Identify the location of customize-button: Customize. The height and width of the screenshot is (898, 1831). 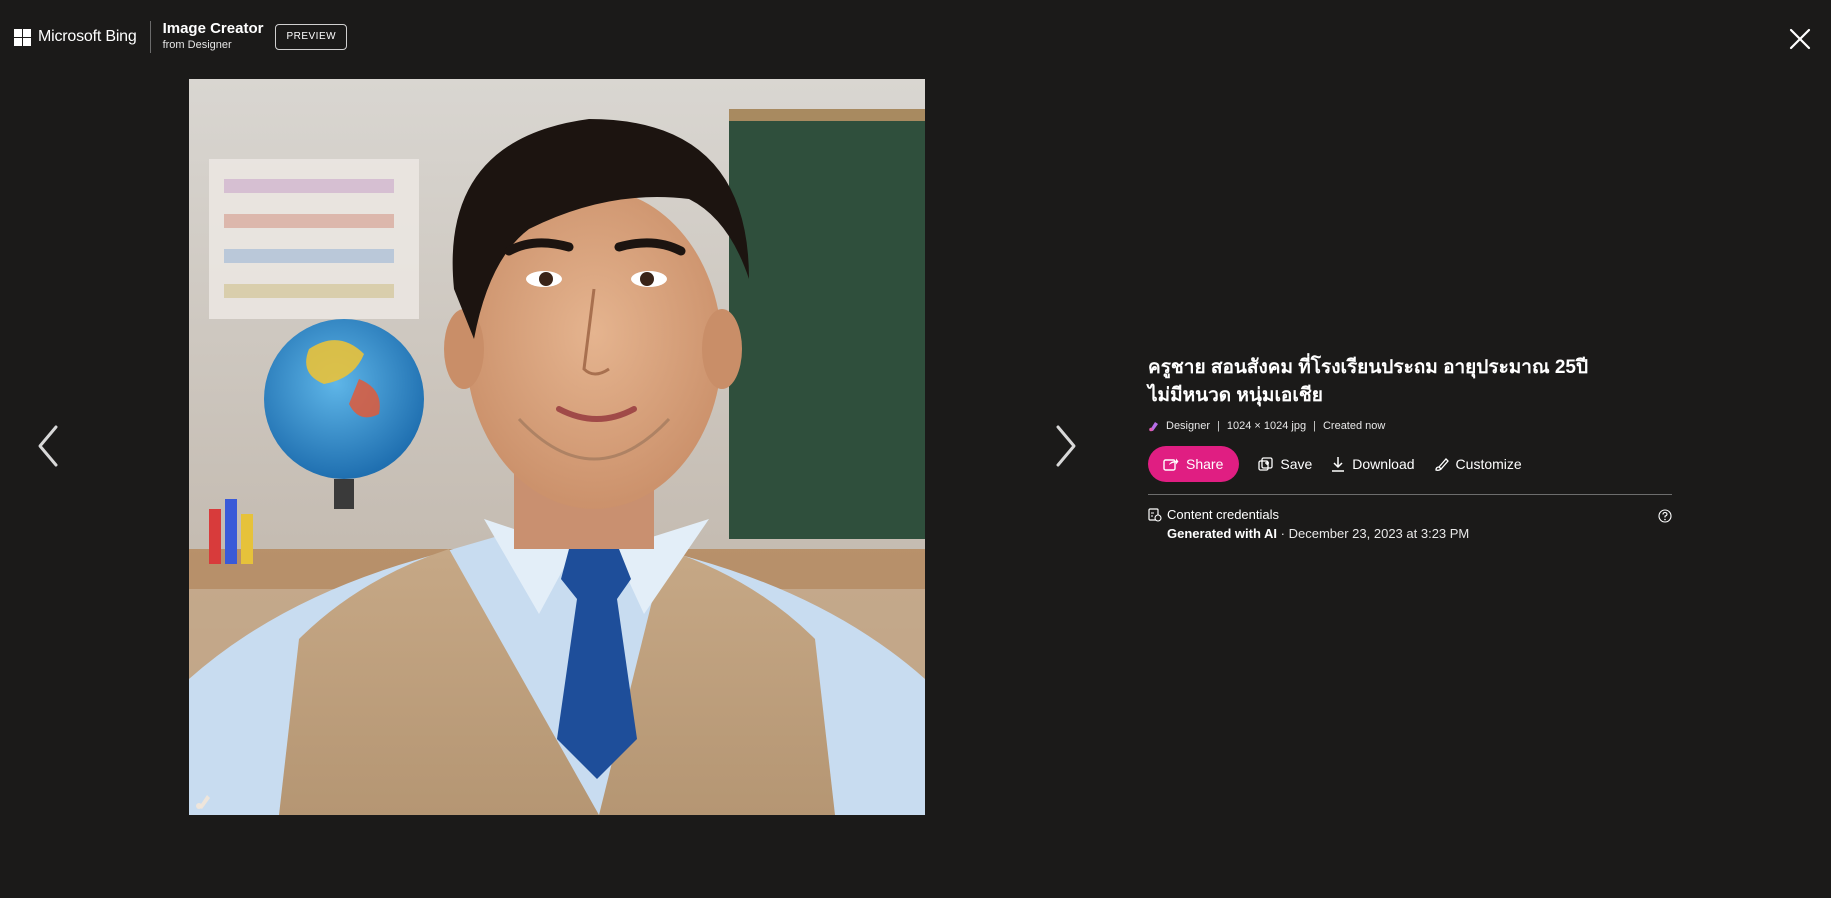
(1478, 464).